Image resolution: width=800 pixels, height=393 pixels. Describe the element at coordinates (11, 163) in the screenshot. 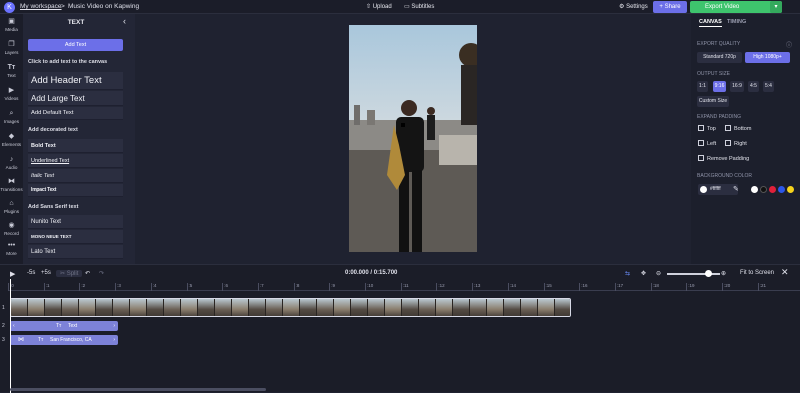

I see `rail-audio: ♪ Audio` at that location.